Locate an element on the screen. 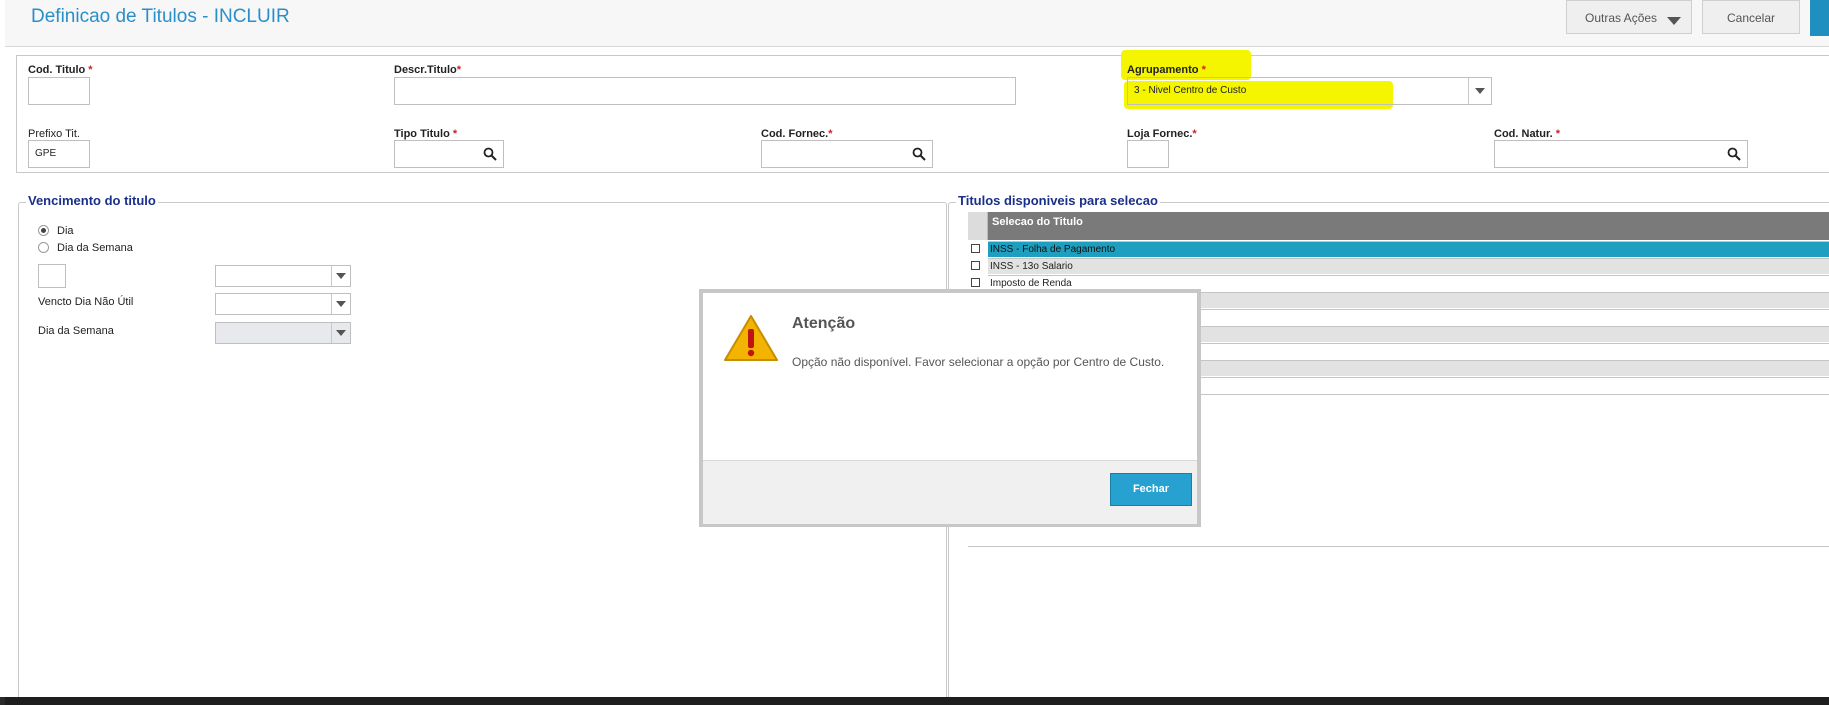 The height and width of the screenshot is (705, 1829). cod-titulo-input is located at coordinates (59, 91).